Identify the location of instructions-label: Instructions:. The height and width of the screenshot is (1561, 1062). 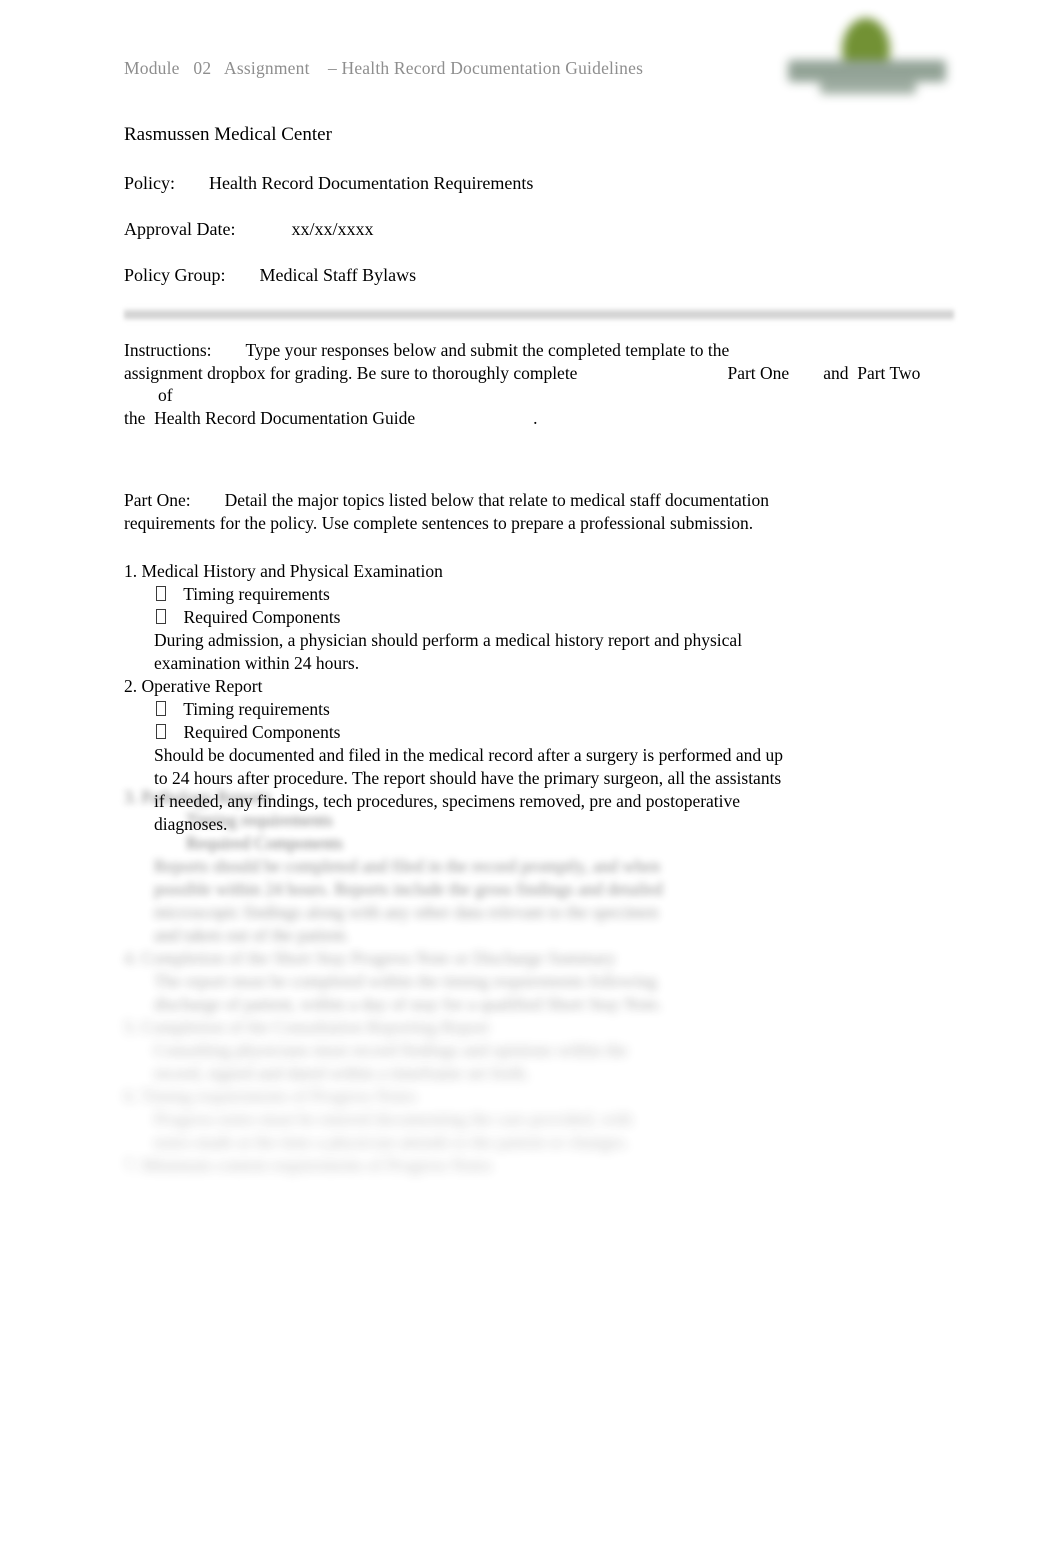
(168, 350).